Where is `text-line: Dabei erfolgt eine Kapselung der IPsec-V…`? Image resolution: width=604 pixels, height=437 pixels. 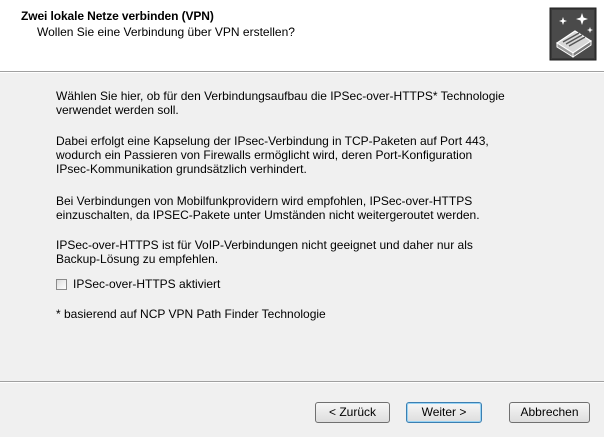 text-line: Dabei erfolgt eine Kapselung der IPsec-V… is located at coordinates (272, 141).